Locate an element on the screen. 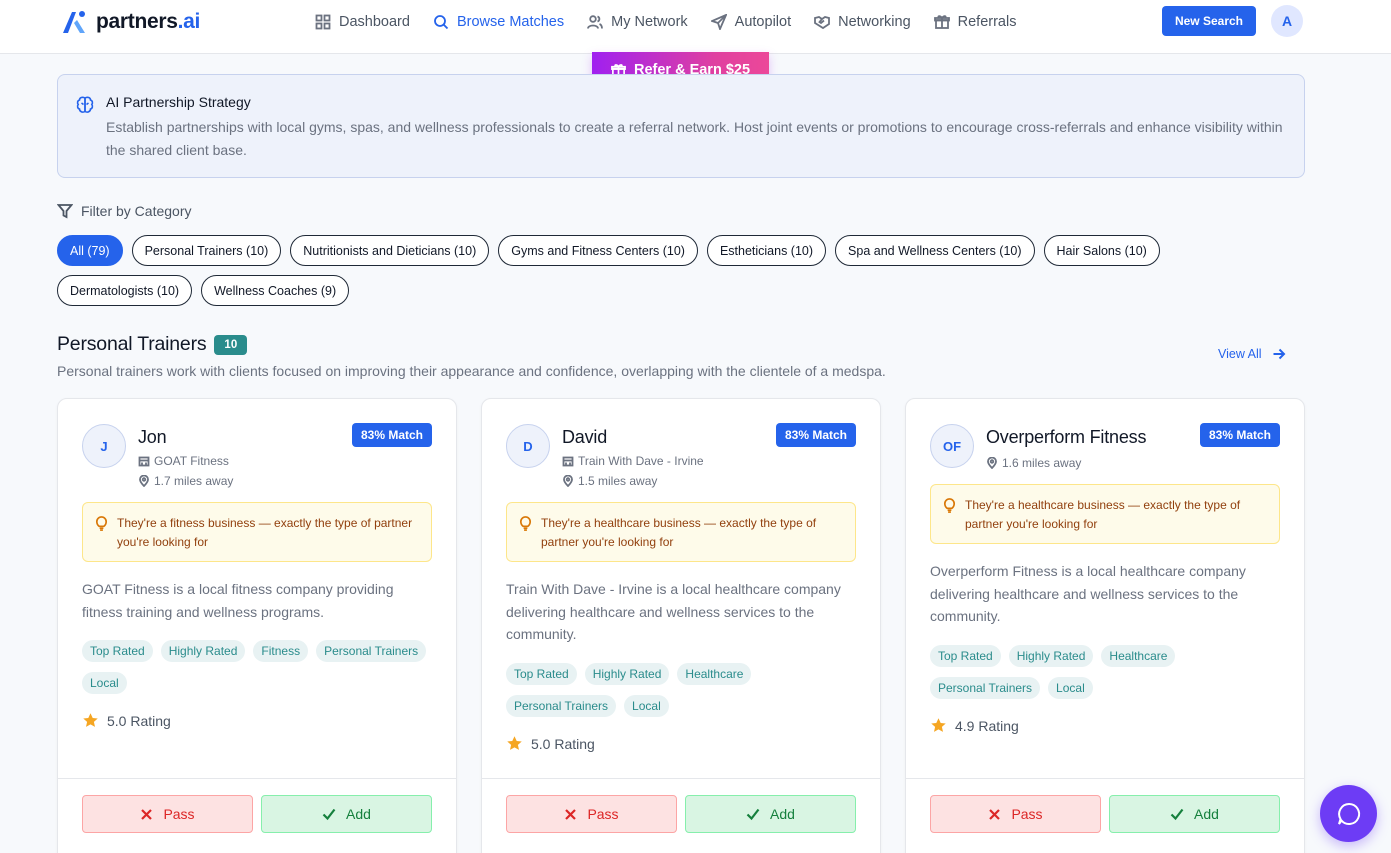 The width and height of the screenshot is (1391, 853). brain-icon is located at coordinates (85, 104).